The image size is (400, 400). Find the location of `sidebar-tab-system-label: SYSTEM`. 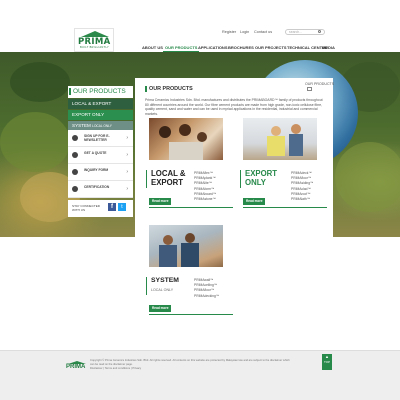

sidebar-tab-system-label: SYSTEM is located at coordinates (81, 125).